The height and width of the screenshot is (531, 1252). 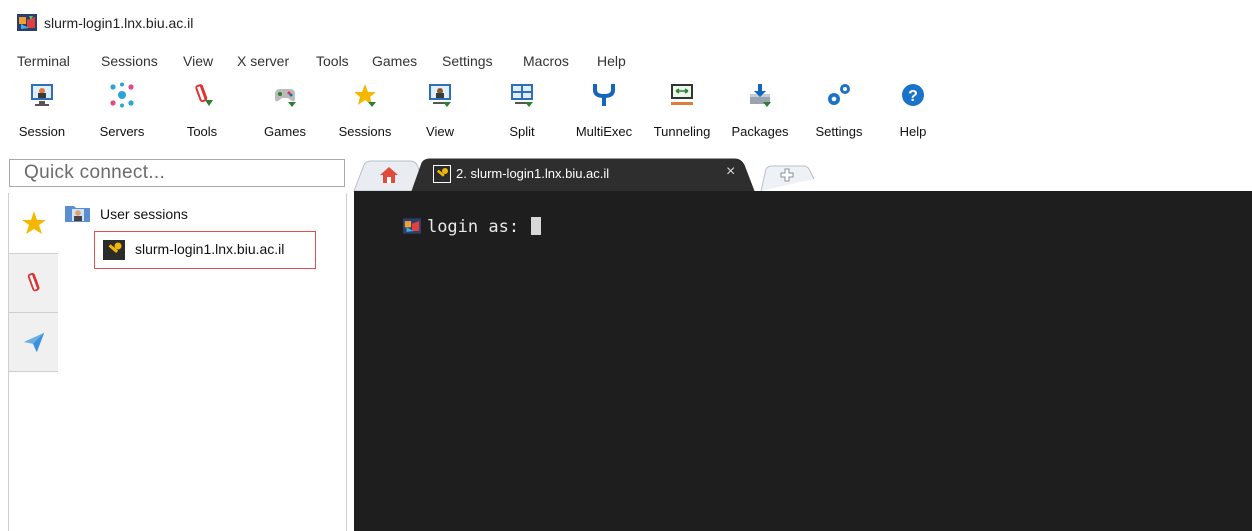 What do you see at coordinates (730, 172) in the screenshot?
I see `tab-close-button: ×` at bounding box center [730, 172].